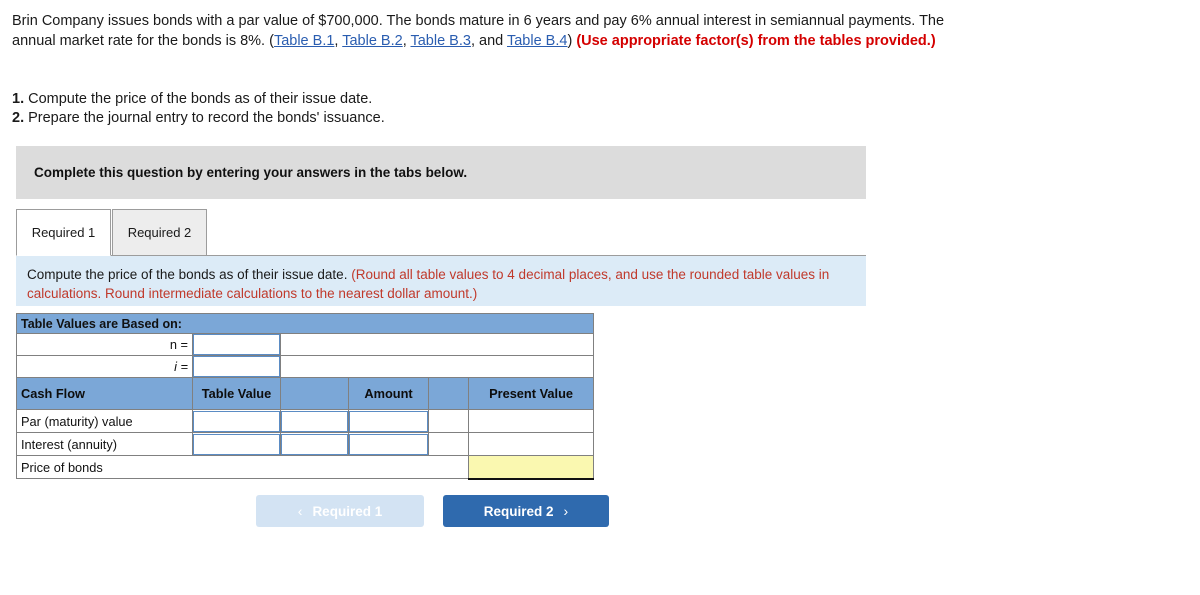 This screenshot has height=595, width=1200. What do you see at coordinates (531, 444) in the screenshot?
I see `interest-present-value-cell` at bounding box center [531, 444].